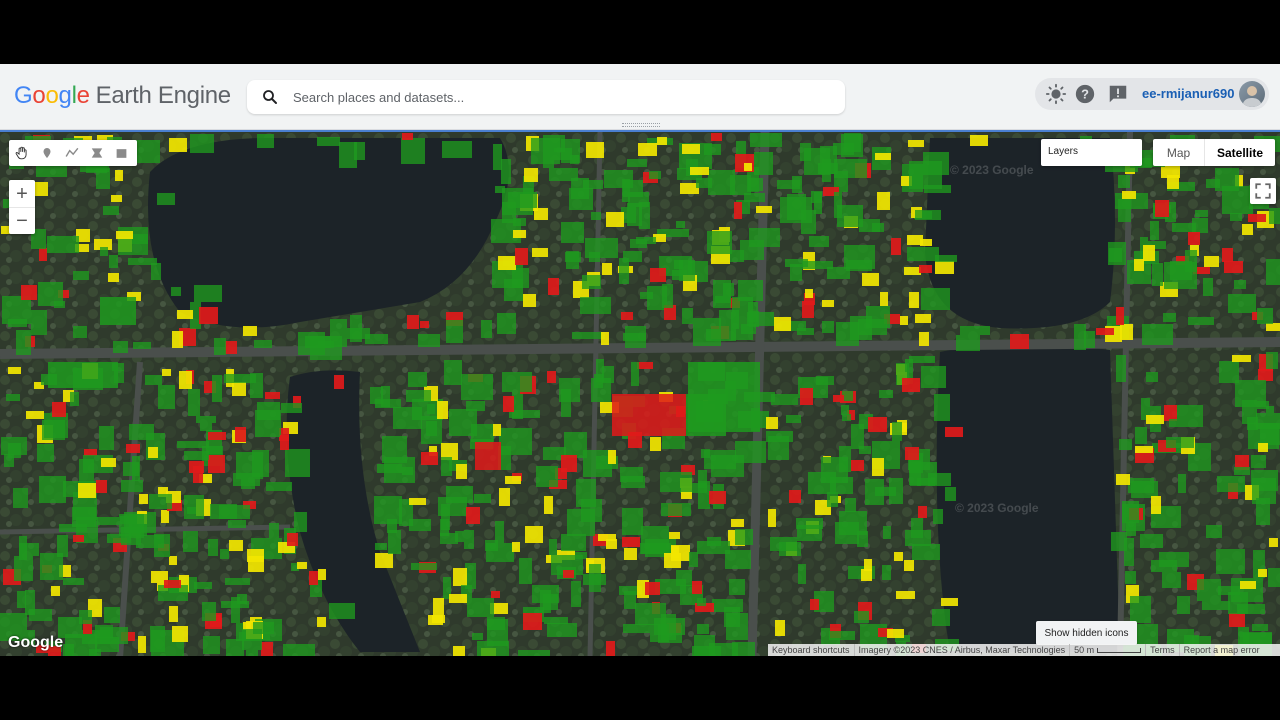 The width and height of the screenshot is (1280, 720). What do you see at coordinates (1118, 94) in the screenshot?
I see `feedback-icon` at bounding box center [1118, 94].